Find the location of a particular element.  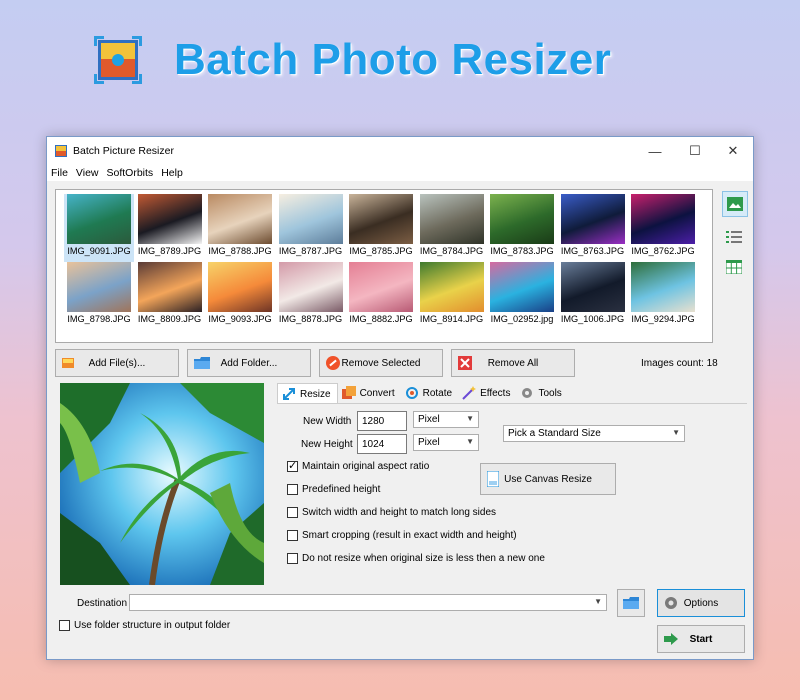

maximize-button: ☐ is located at coordinates (695, 151).